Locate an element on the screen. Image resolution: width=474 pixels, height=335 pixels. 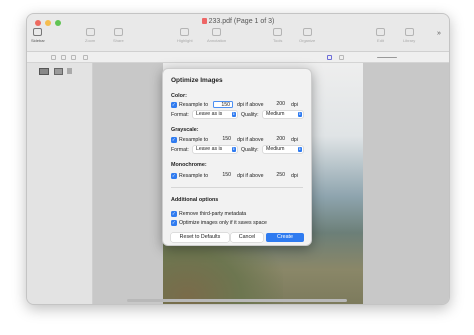
reset-to-defaults-button: Reset to Defaults is located at coordinates (200, 237).